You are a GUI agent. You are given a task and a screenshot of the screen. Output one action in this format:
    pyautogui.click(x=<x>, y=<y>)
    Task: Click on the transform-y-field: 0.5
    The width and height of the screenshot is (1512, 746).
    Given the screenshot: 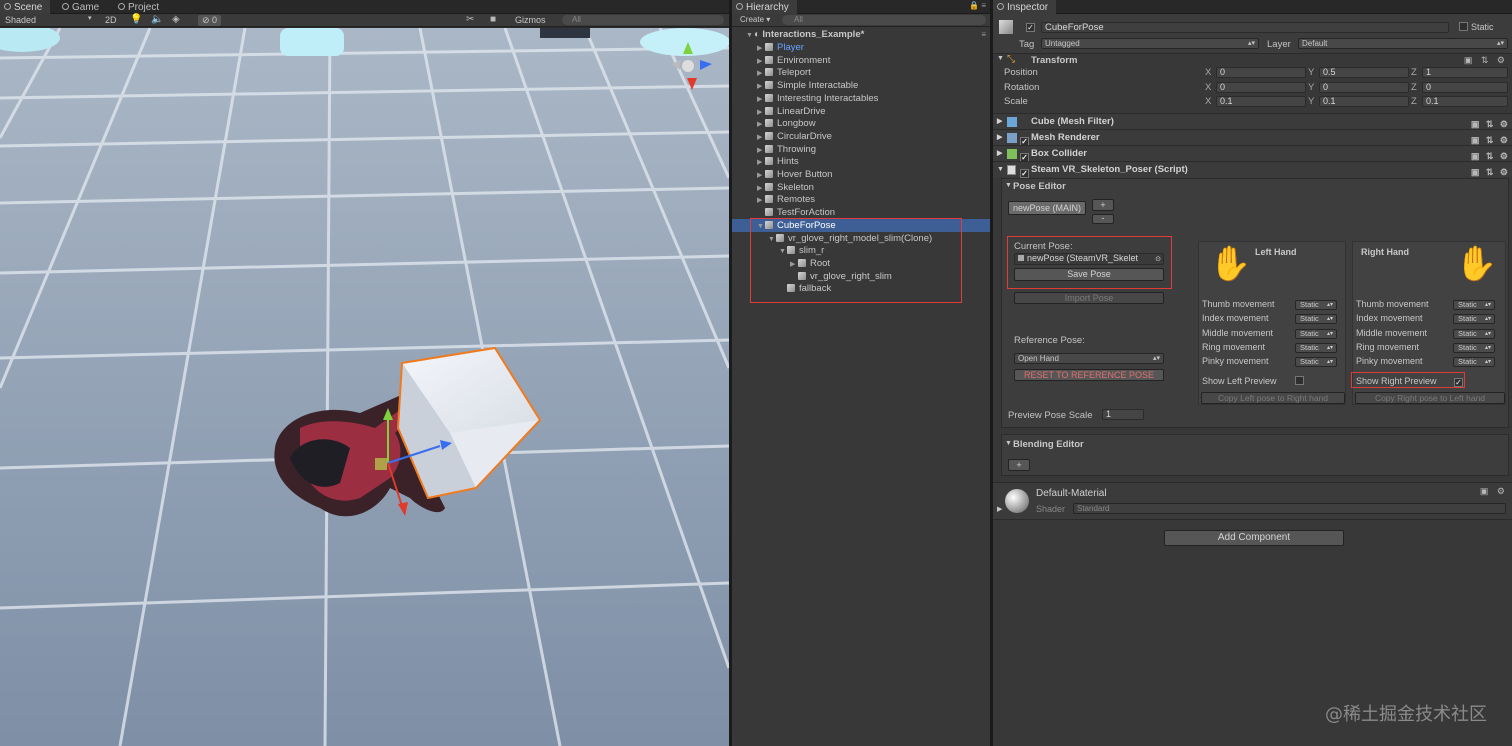 What is the action you would take?
    pyautogui.click(x=1364, y=72)
    